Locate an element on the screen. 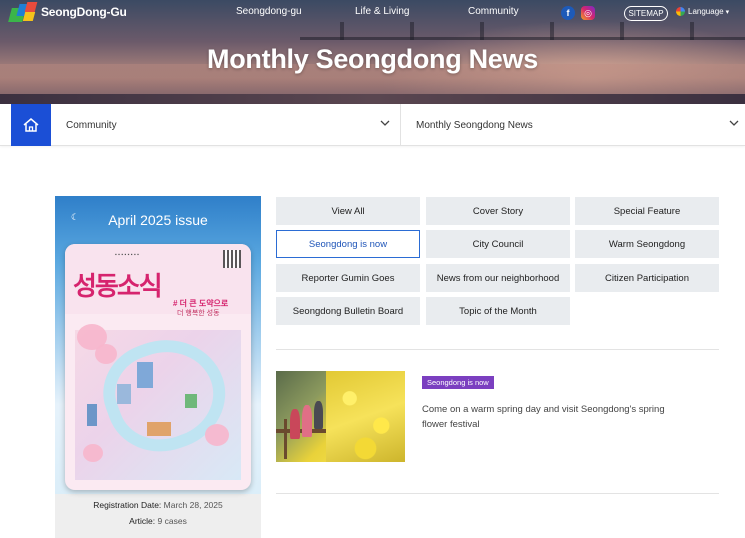 The image size is (745, 538). category-citizen-participation: Citizen Participation is located at coordinates (647, 278).